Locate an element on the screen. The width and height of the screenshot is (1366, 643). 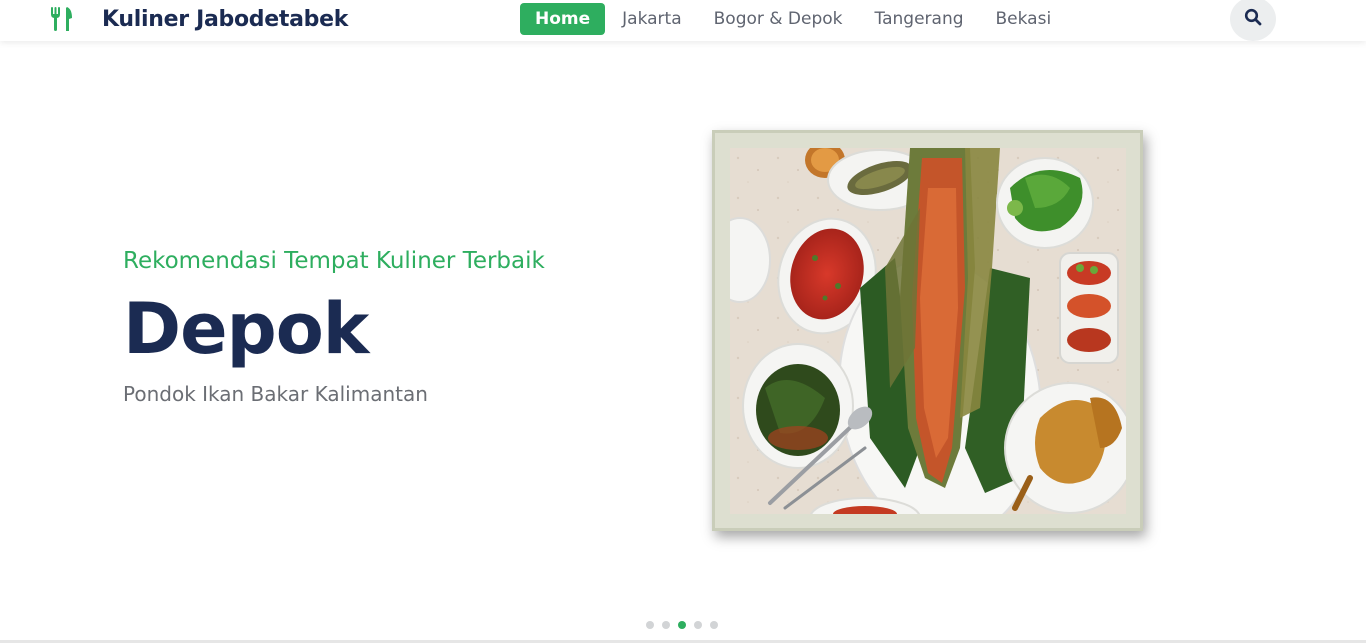
brand-link: Kuliner Jabodetabek is located at coordinates (198, 19).